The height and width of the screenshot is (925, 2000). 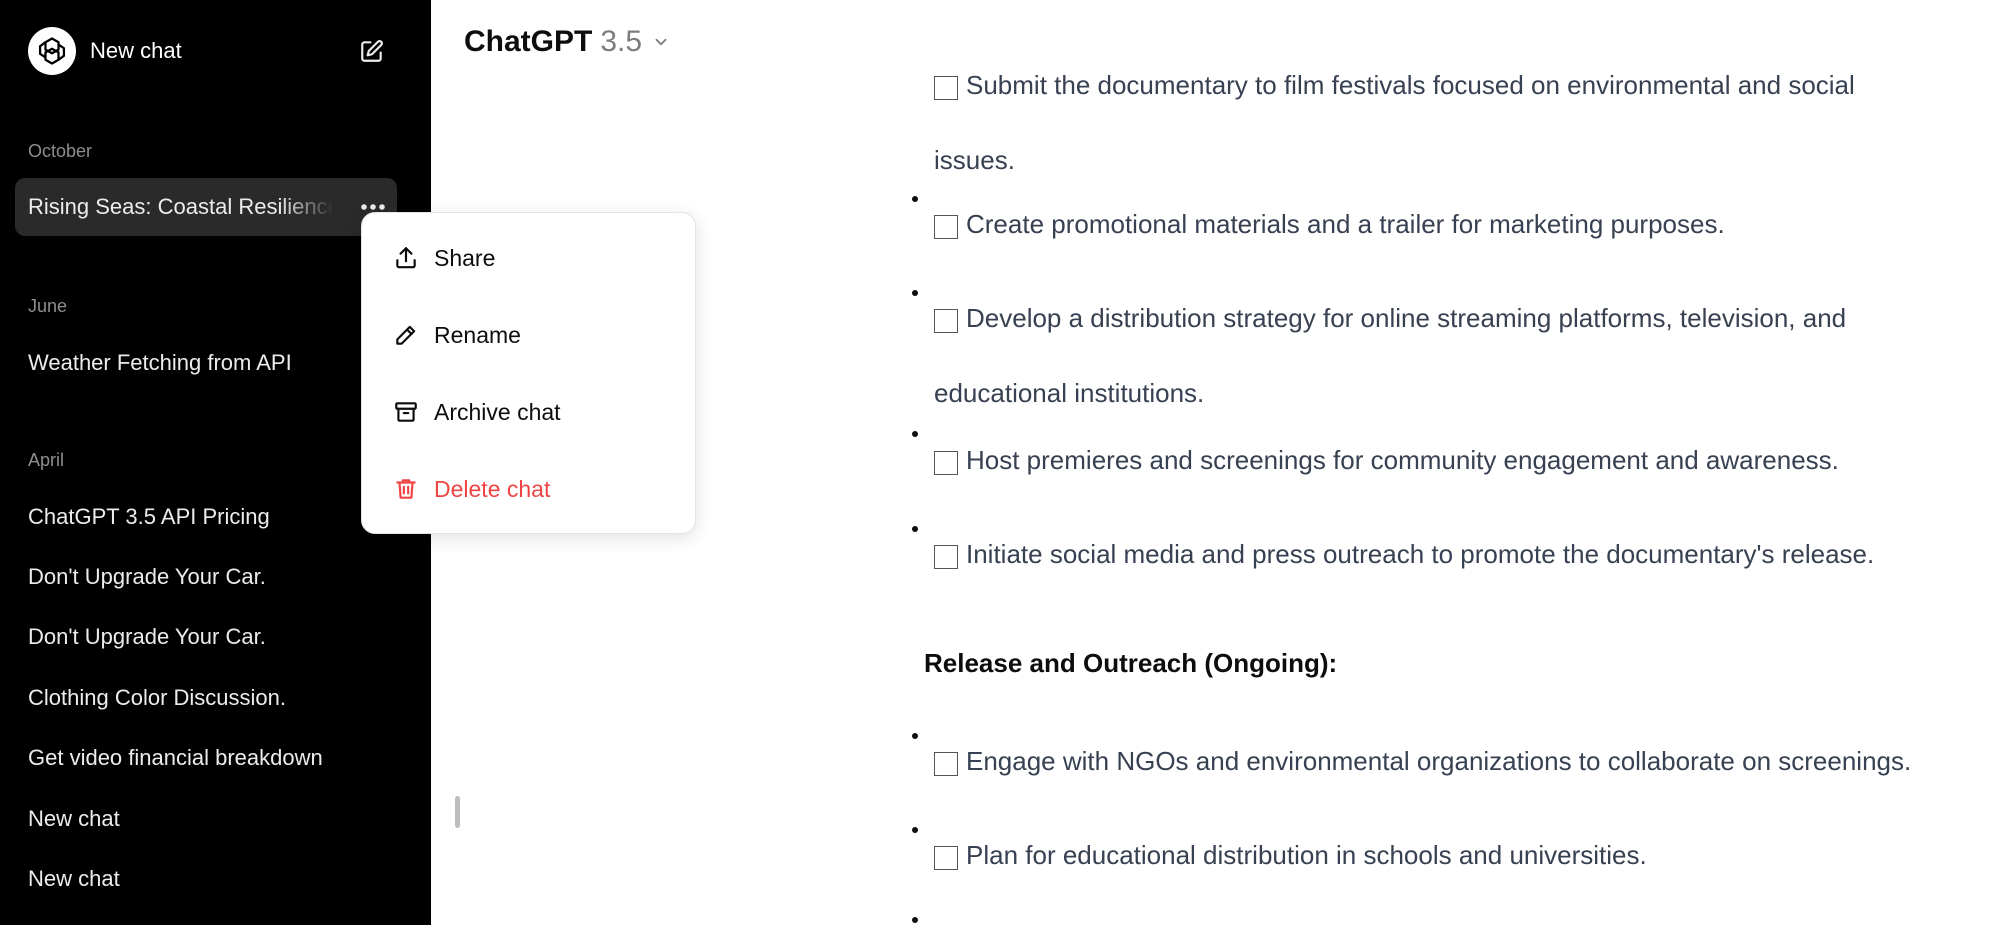 What do you see at coordinates (528, 373) in the screenshot?
I see `chat-context-menu: Share Rename Archive chat Delete chat` at bounding box center [528, 373].